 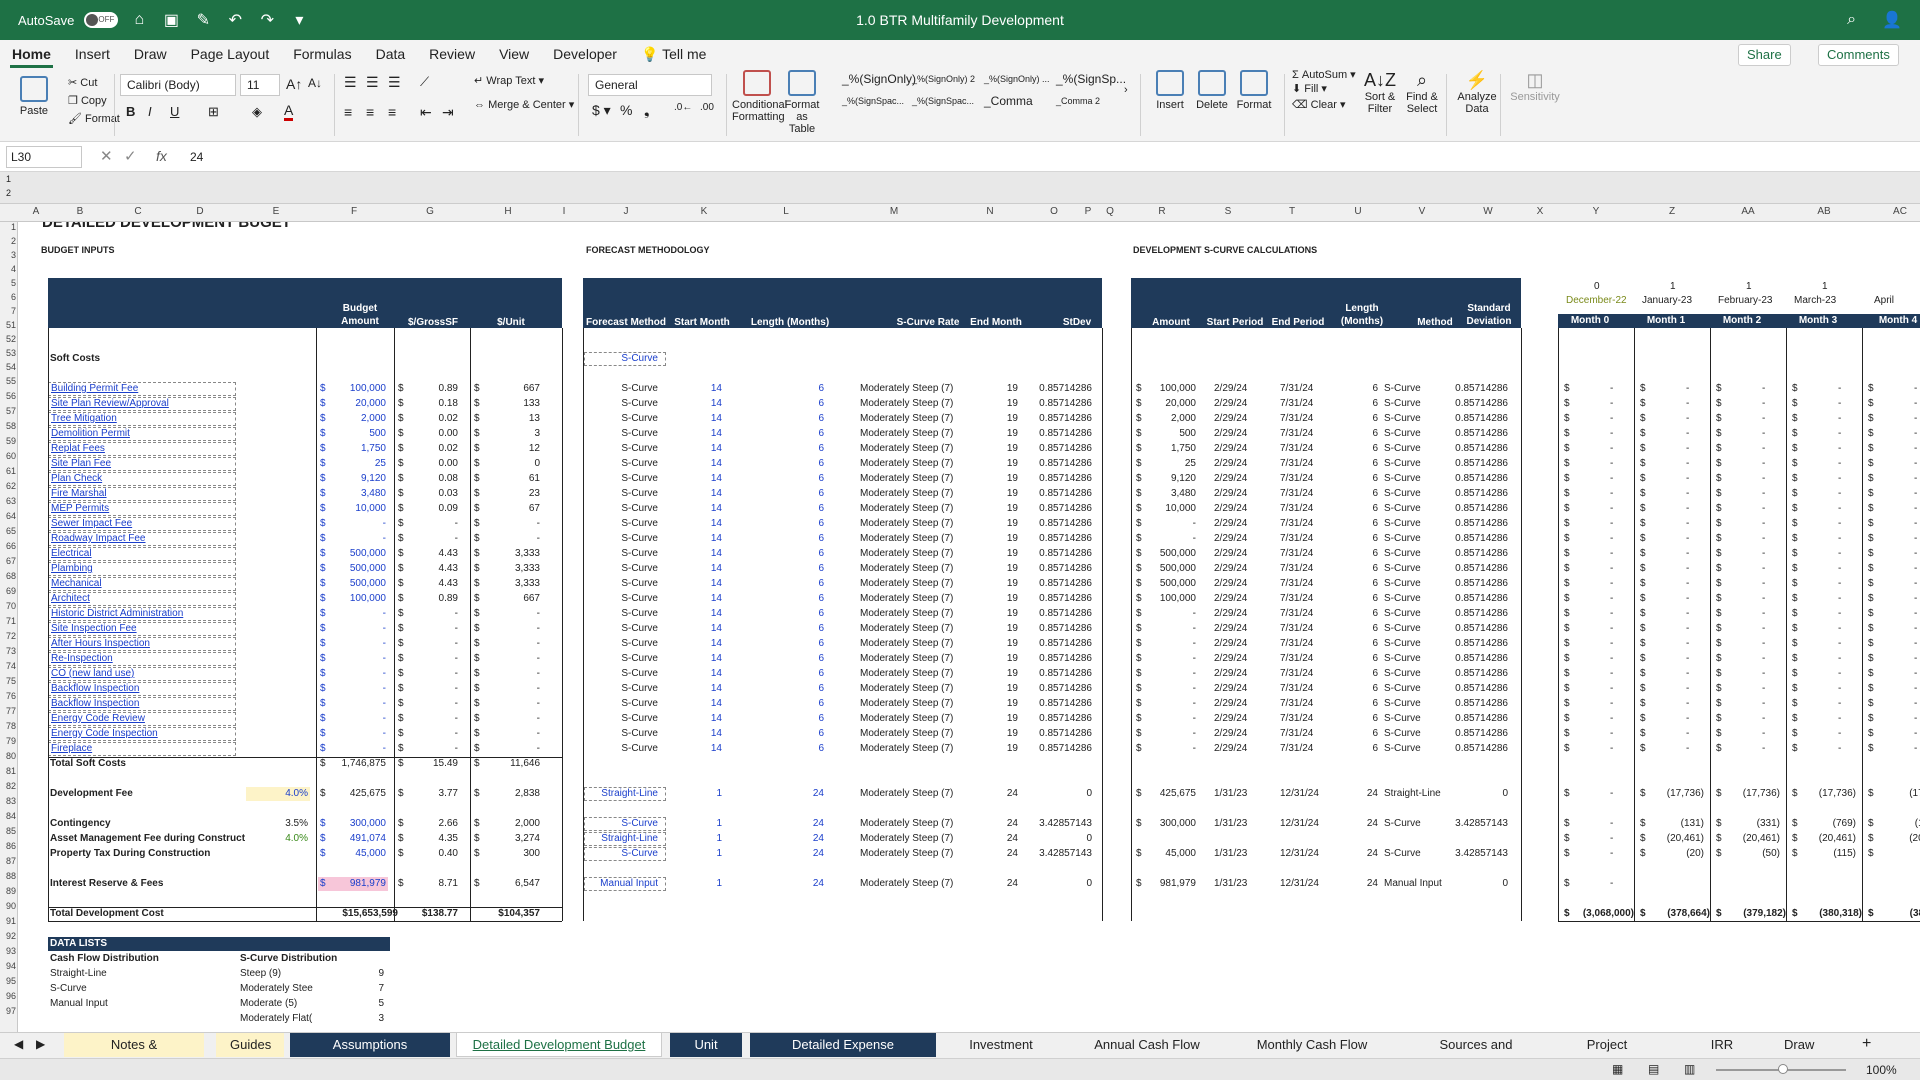 What do you see at coordinates (391, 54) in the screenshot?
I see `tab-data: Data` at bounding box center [391, 54].